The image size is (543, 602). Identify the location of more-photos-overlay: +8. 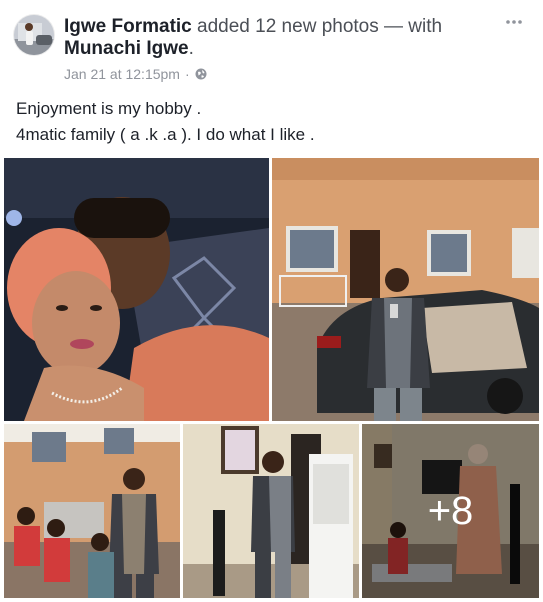
(450, 511).